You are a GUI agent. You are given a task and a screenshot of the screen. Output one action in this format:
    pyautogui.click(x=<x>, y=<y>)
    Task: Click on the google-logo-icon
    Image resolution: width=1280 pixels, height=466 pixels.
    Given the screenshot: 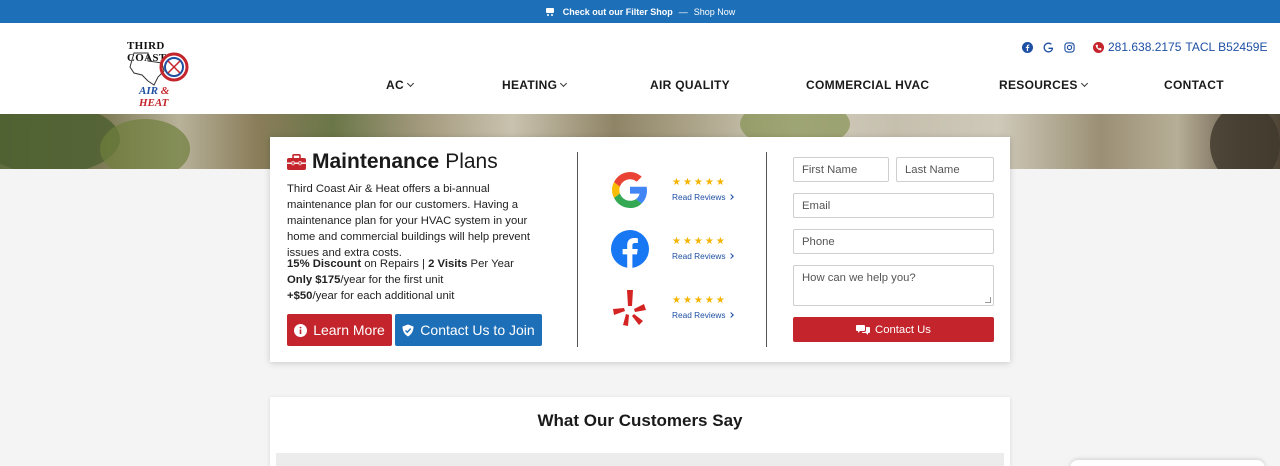 What is the action you would take?
    pyautogui.click(x=629, y=190)
    